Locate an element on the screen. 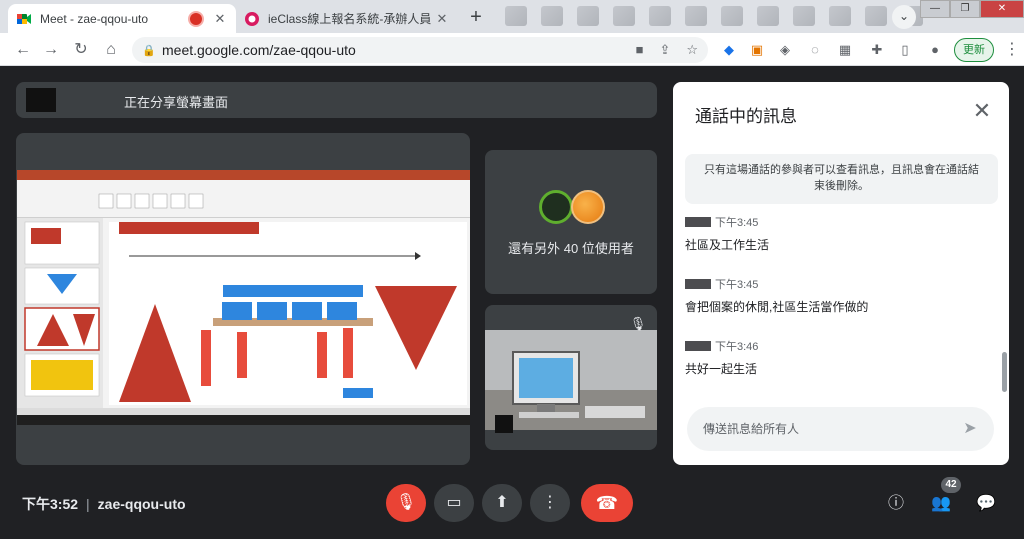 This screenshot has width=1024, height=539. hang-up-icon: ☎ is located at coordinates (607, 503).